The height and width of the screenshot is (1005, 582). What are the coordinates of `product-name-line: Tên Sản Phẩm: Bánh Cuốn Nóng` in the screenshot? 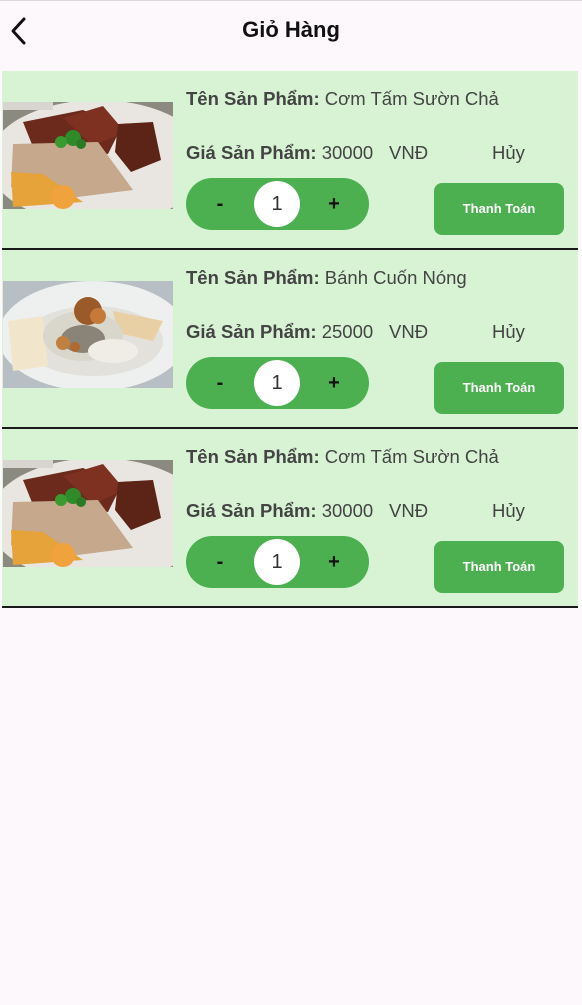 It's located at (326, 278).